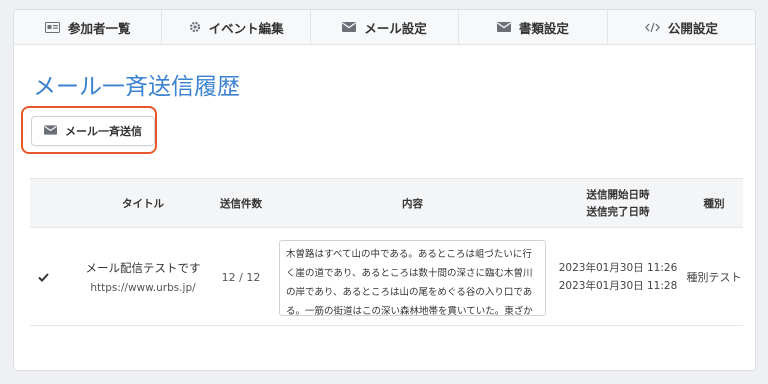  I want to click on row-url: https://www.urbs.jp/, so click(143, 288).